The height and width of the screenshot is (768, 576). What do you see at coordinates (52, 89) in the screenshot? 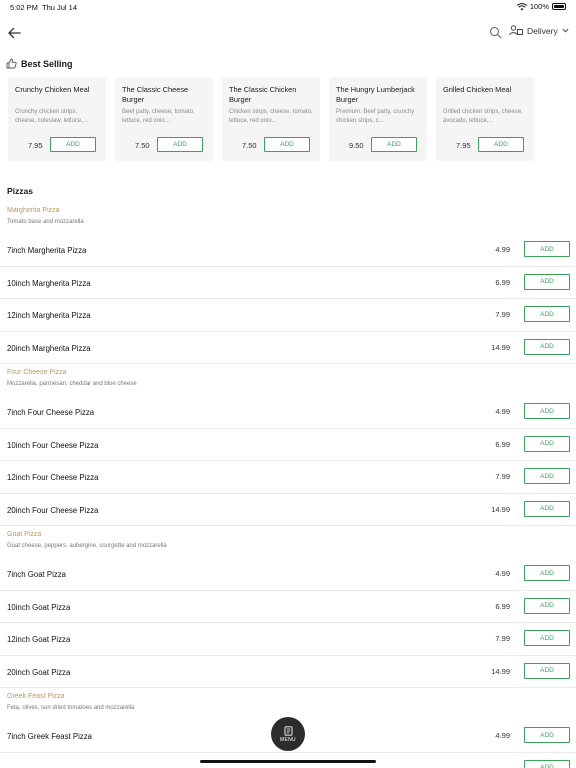
I see `product-name: Crunchy Chicken Meal` at bounding box center [52, 89].